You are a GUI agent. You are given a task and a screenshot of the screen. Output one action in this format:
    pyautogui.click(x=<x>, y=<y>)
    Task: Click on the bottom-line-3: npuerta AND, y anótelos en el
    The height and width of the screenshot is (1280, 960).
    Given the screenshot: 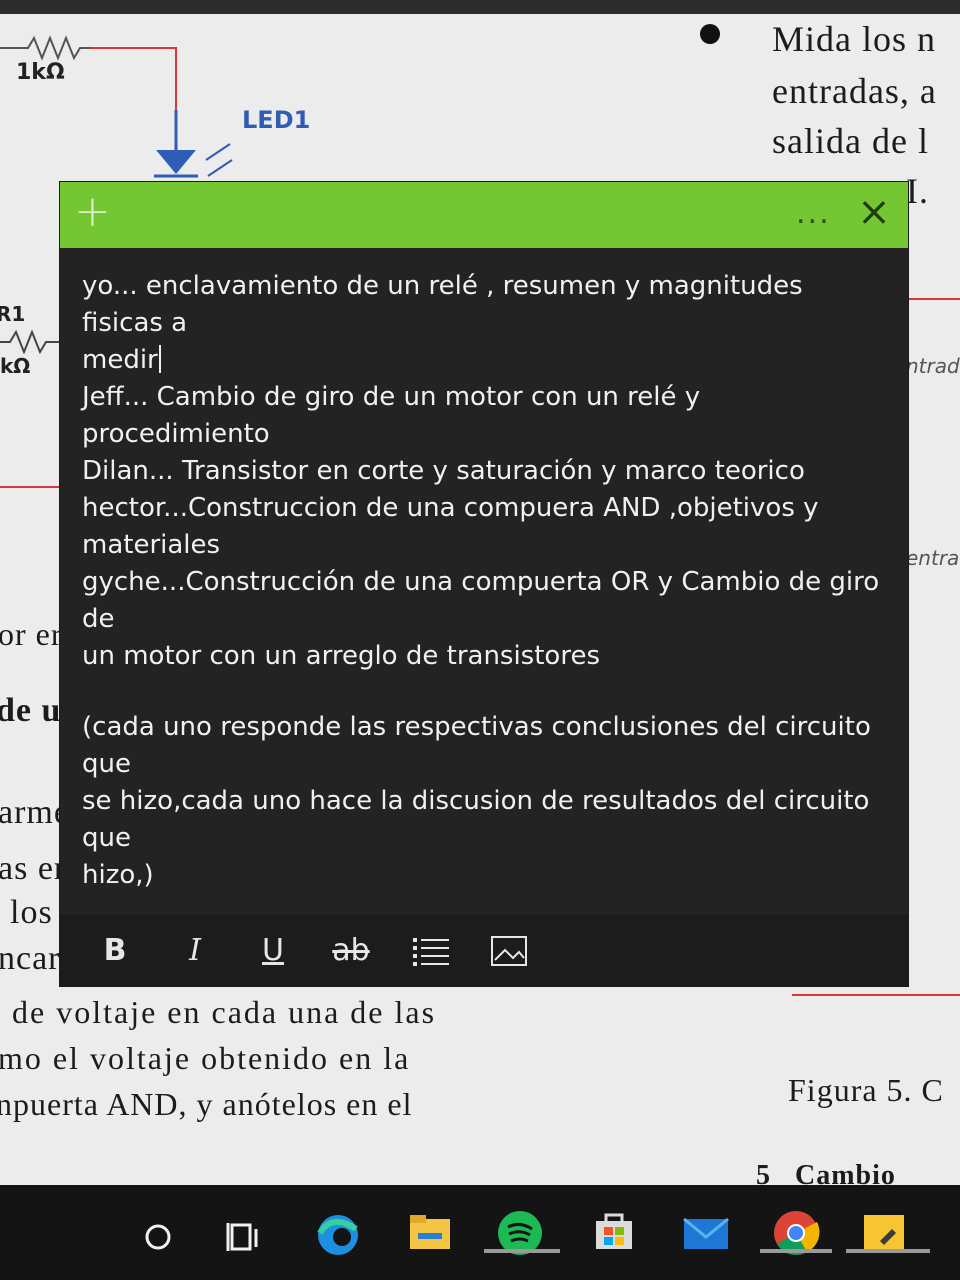 What is the action you would take?
    pyautogui.click(x=206, y=1104)
    